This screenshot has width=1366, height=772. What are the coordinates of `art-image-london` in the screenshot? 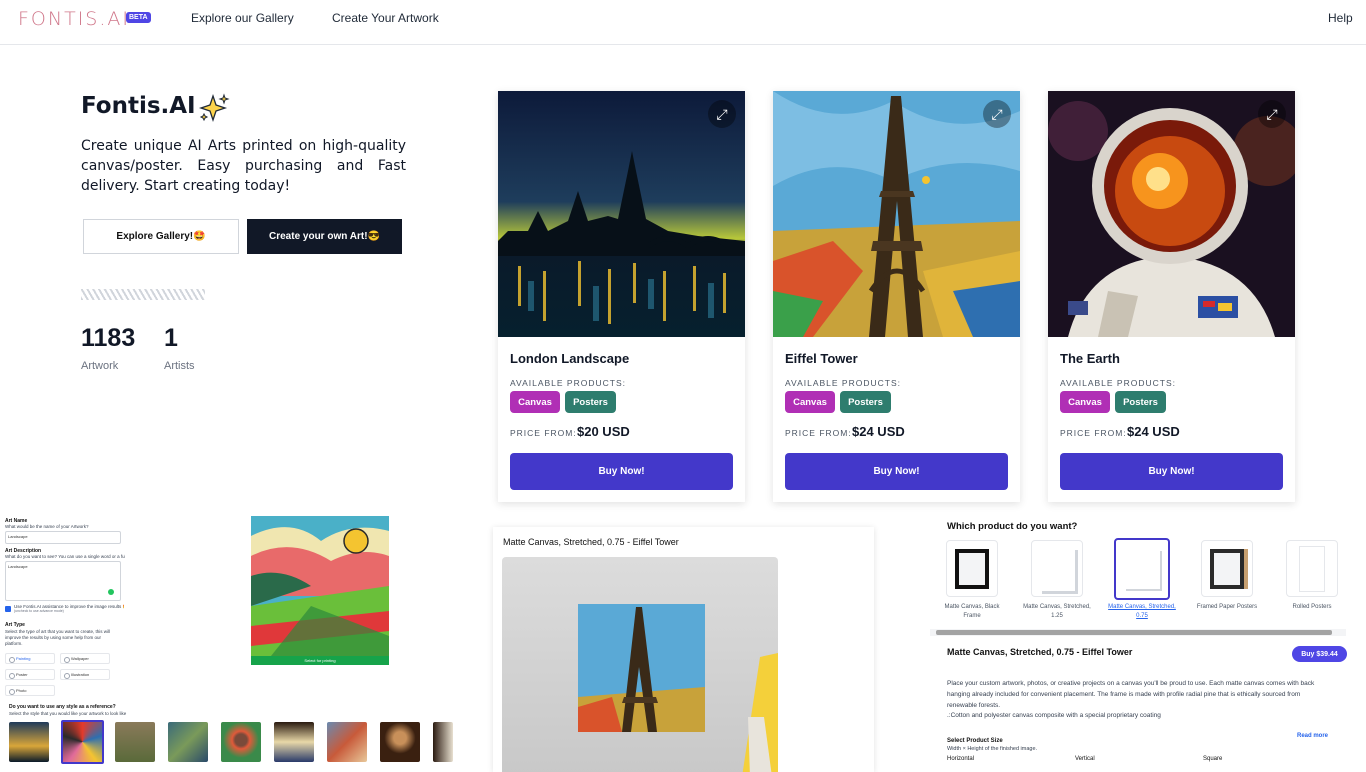 It's located at (621, 214).